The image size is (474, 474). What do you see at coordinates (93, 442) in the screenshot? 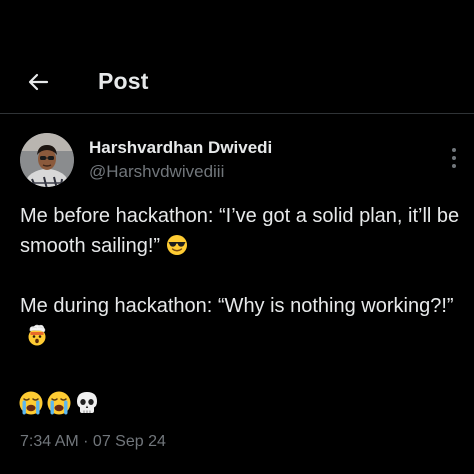
I see `post-timestamp: 7:34 AM · 07 Sep 24` at bounding box center [93, 442].